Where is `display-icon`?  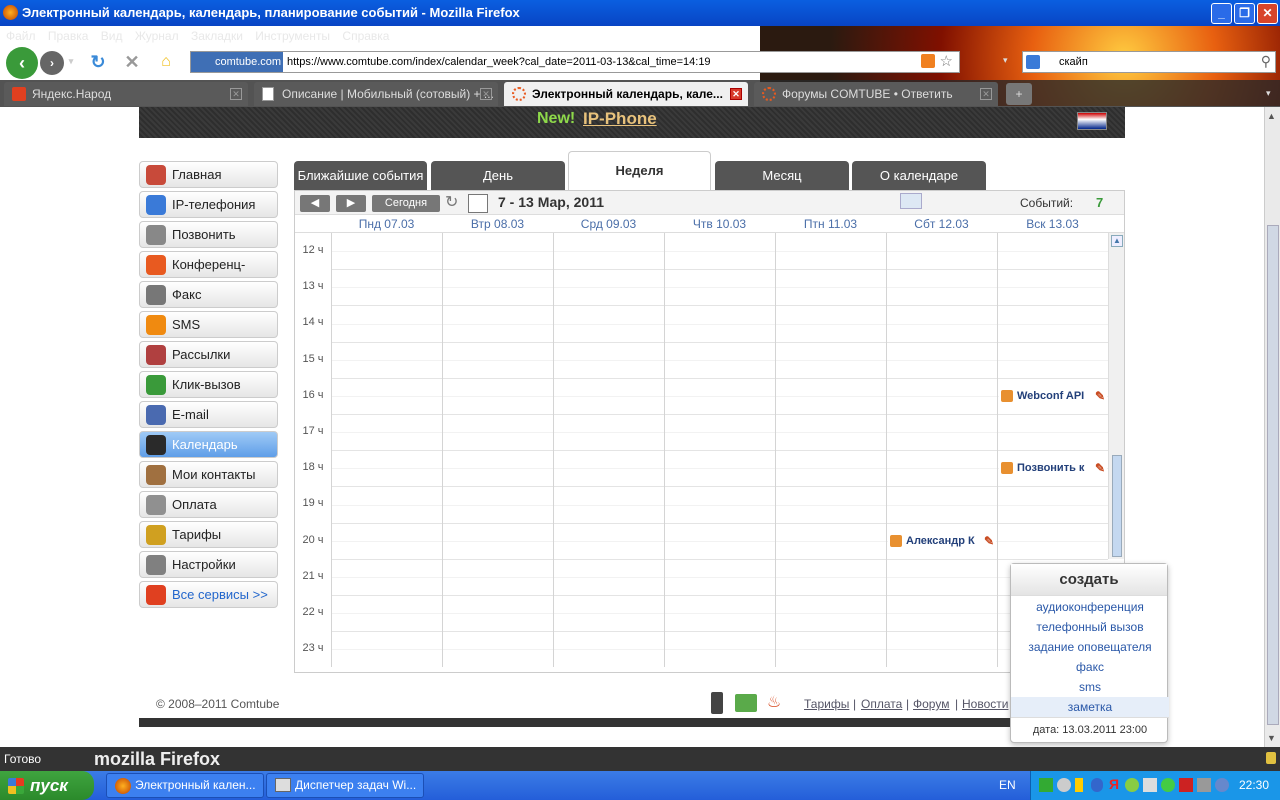
display-icon is located at coordinates (1204, 785).